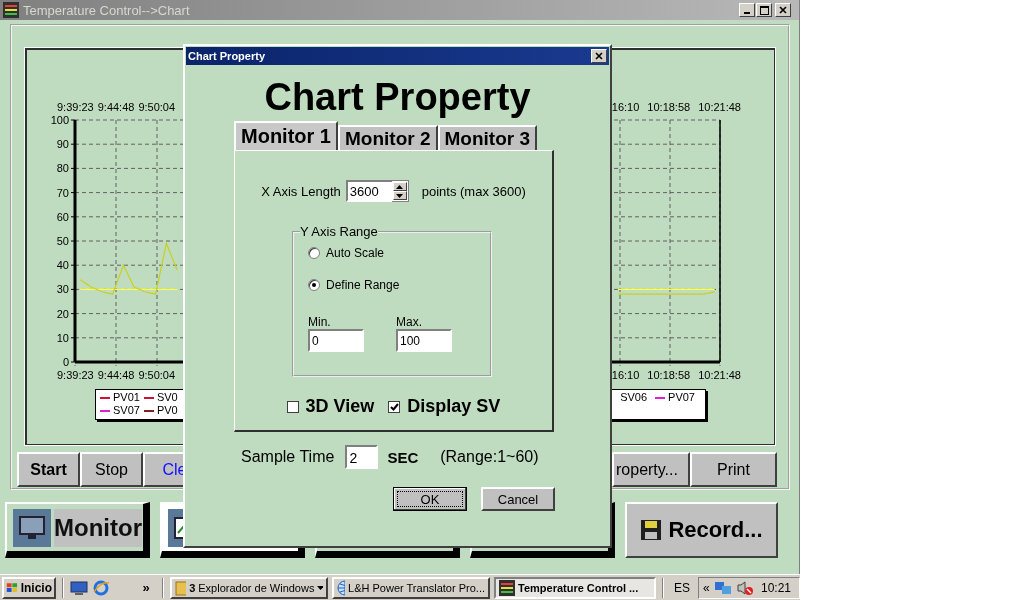 The height and width of the screenshot is (600, 1016). Describe the element at coordinates (107, 10) in the screenshot. I see `window-title: Temperature Control-->Chart` at that location.